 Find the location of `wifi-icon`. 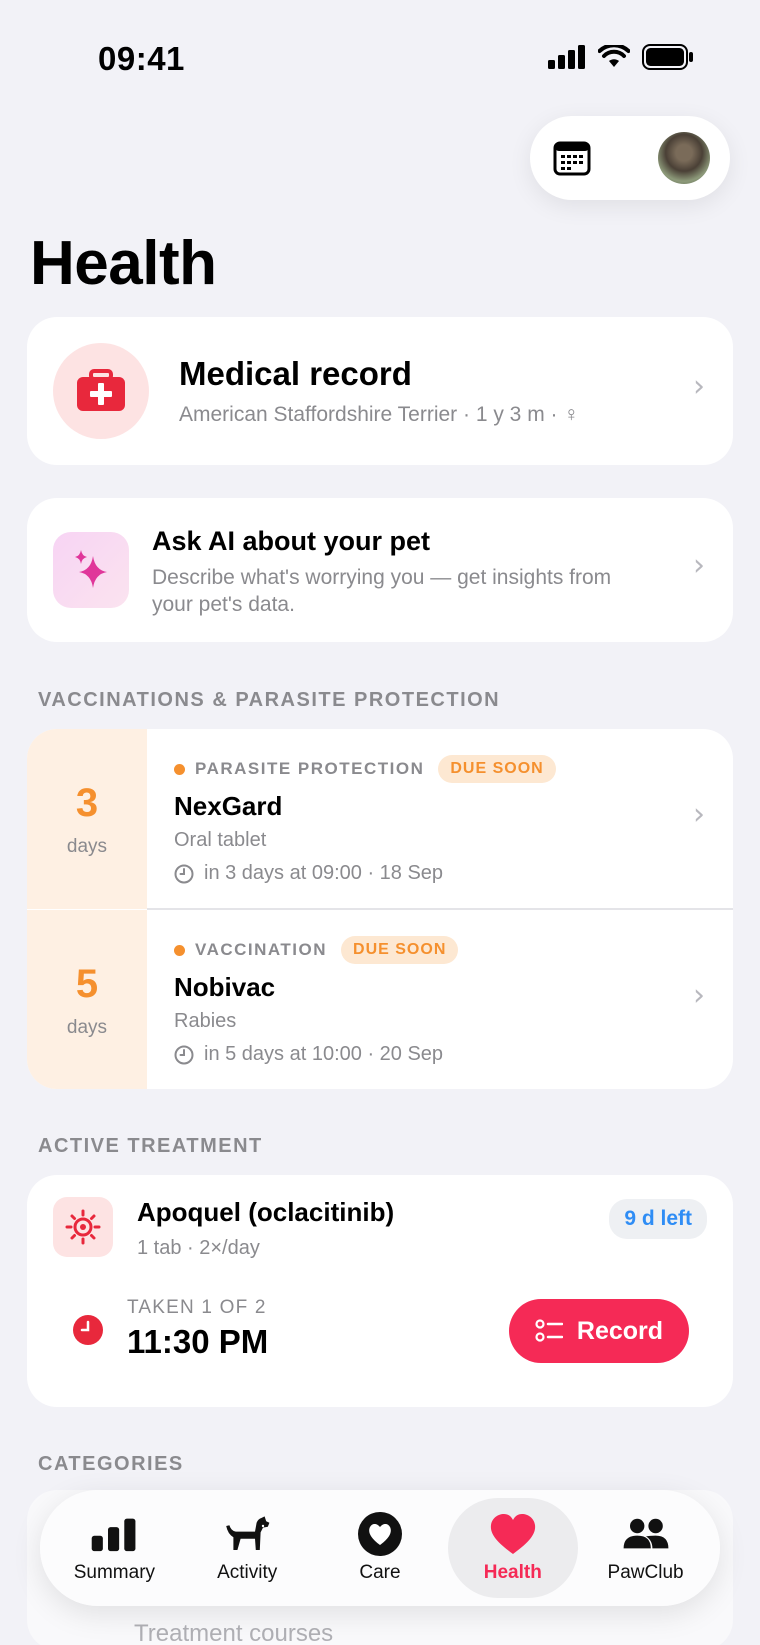

wifi-icon is located at coordinates (614, 56).